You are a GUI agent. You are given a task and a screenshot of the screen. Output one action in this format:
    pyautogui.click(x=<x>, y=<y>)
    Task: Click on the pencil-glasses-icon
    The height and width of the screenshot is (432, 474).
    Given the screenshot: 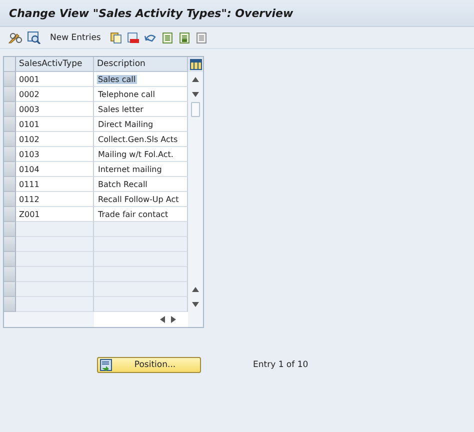 What is the action you would take?
    pyautogui.click(x=15, y=38)
    